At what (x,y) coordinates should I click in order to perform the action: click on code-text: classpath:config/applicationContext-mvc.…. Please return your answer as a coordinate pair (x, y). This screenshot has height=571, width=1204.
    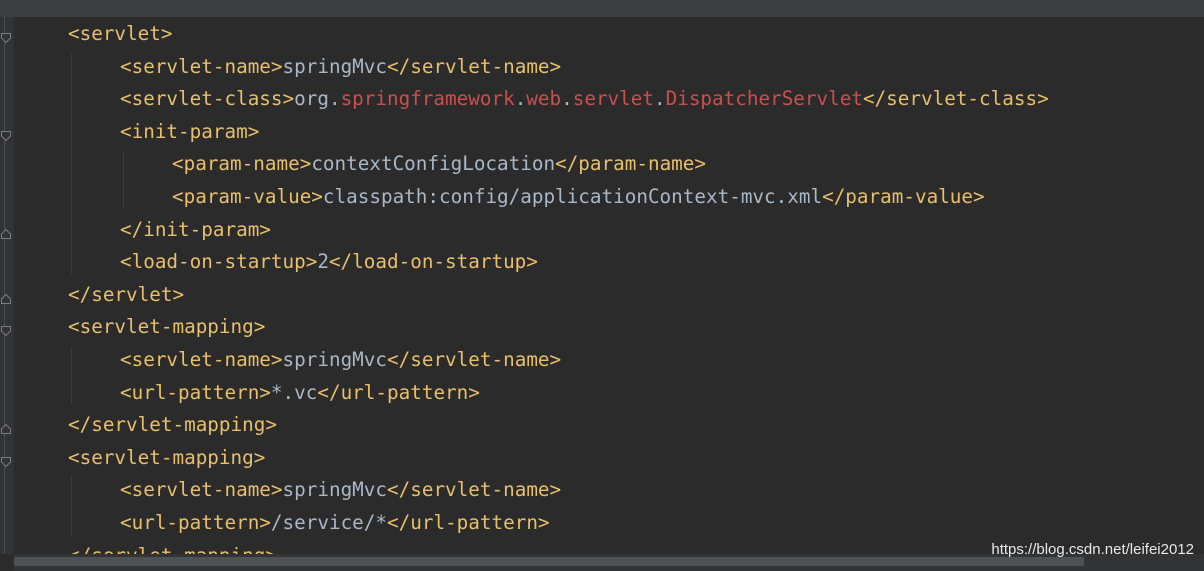
    Looking at the image, I should click on (572, 196).